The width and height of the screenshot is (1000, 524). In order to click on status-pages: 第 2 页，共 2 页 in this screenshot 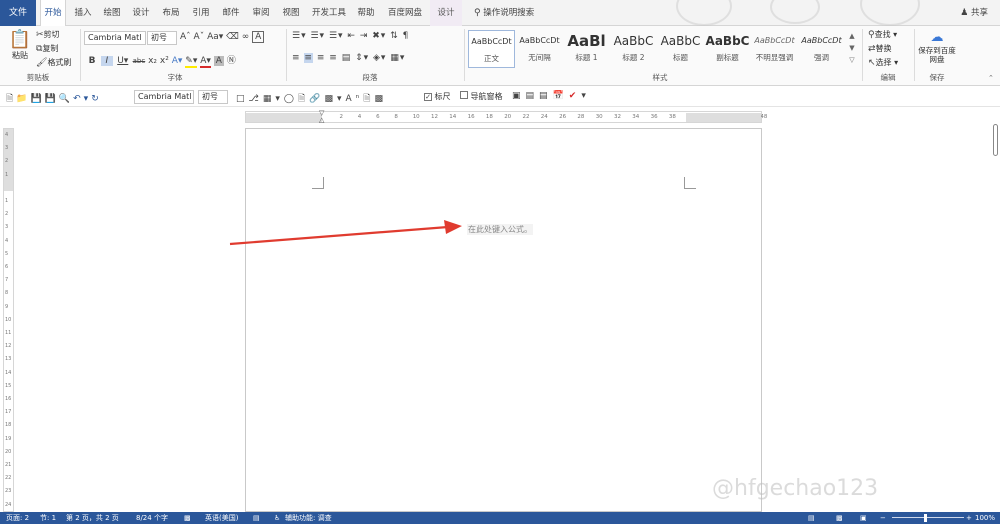, I will do `click(92, 518)`.